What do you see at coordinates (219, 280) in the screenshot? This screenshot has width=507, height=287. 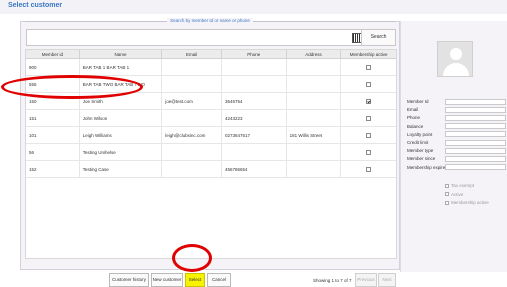 I see `cancel-button: Cancel` at bounding box center [219, 280].